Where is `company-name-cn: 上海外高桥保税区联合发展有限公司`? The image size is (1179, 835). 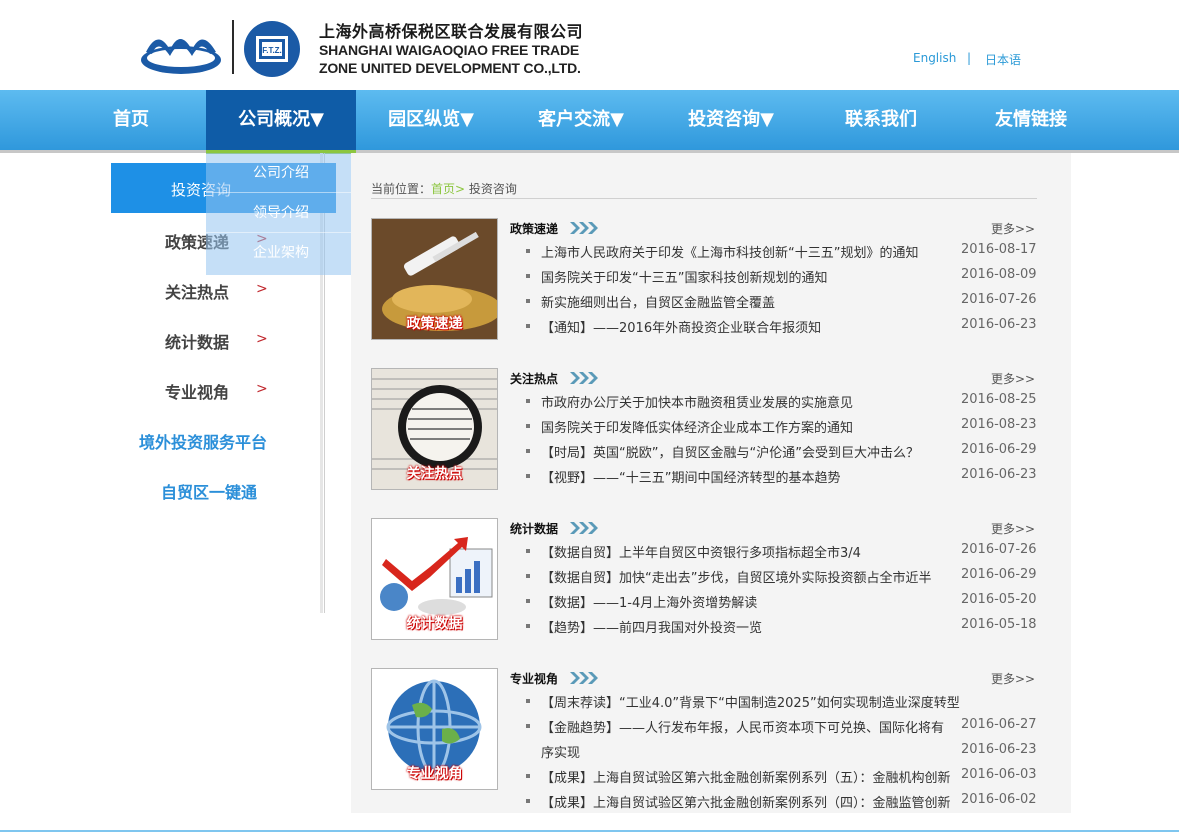
company-name-cn: 上海外高桥保税区联合发展有限公司 is located at coordinates (451, 31).